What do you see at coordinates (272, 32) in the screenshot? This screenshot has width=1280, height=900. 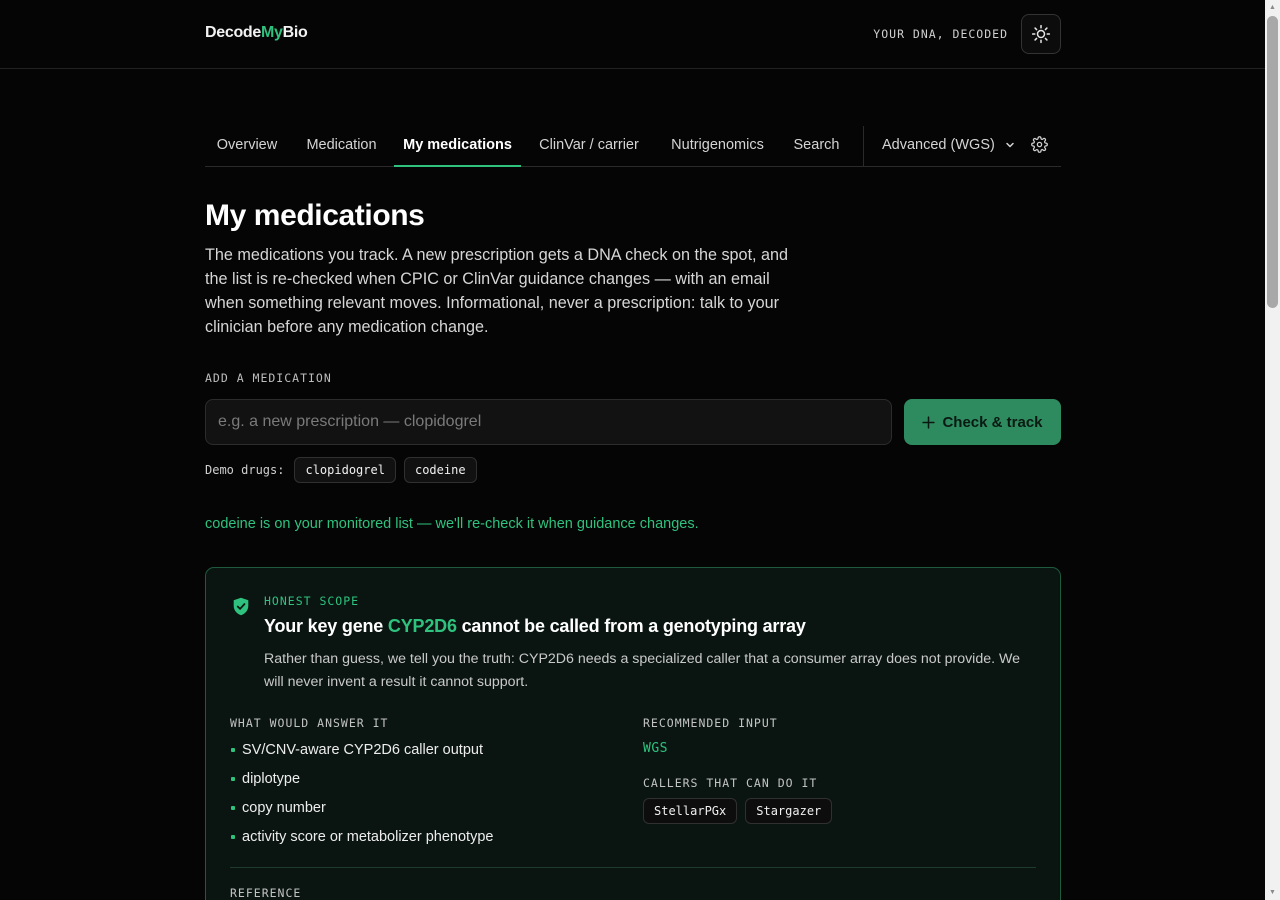 I see `brand-text-my: My` at bounding box center [272, 32].